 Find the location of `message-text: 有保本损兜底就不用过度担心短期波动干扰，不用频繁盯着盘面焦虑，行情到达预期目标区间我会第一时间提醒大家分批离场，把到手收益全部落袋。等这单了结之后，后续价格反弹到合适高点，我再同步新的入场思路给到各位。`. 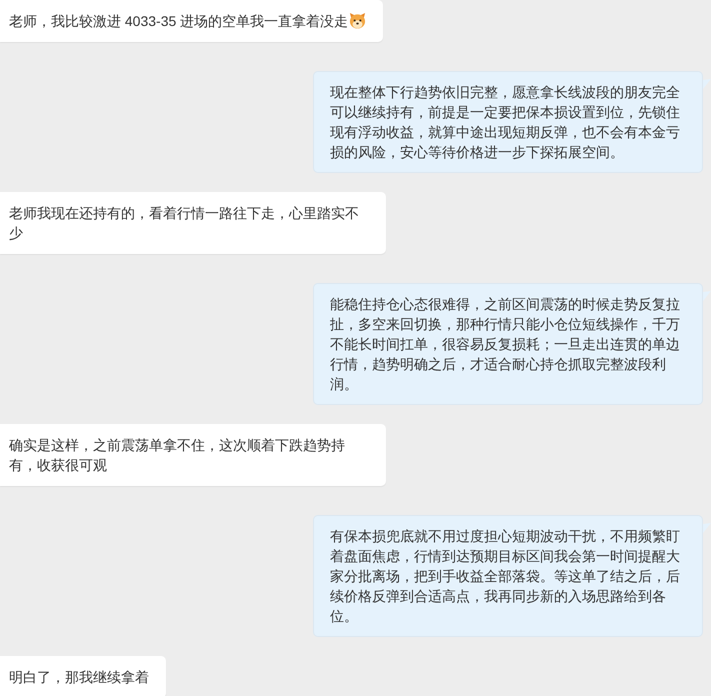

message-text: 有保本损兜底就不用过度担心短期波动干扰，不用频繁盯着盘面焦虑，行情到达预期目标区间我会第一时间提醒大家分批离场，把到手收益全部落袋。等这单了结之后，后续价格反弹到合适高点，我再同步新的入场思路给到各位。 is located at coordinates (505, 576).